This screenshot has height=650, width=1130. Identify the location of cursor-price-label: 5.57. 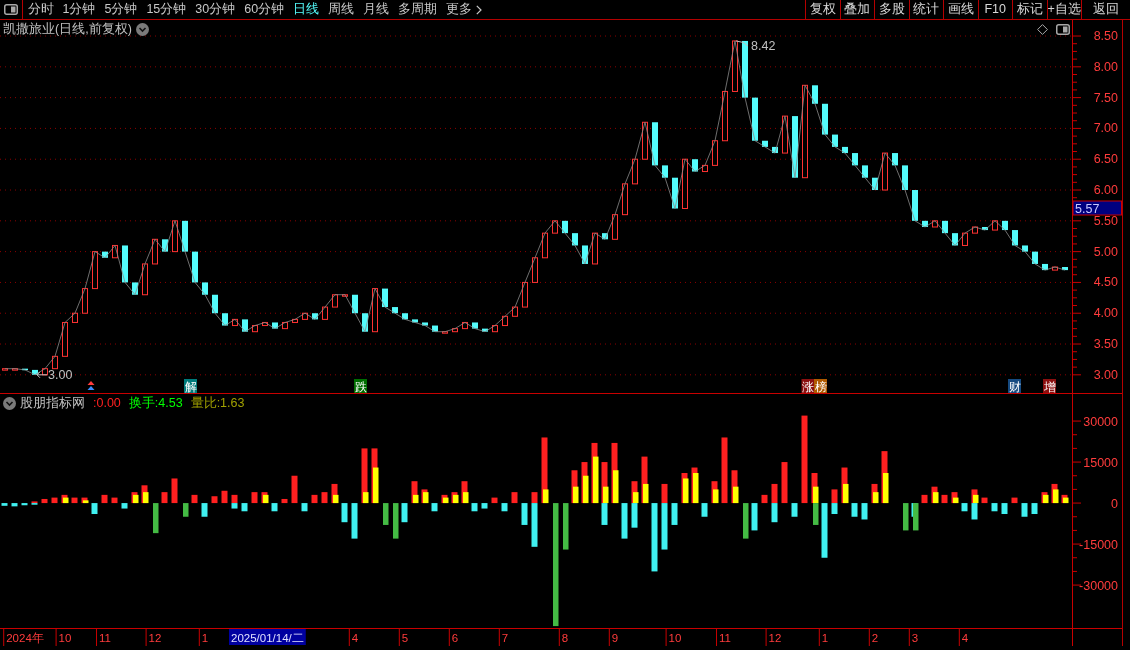
(1097, 208).